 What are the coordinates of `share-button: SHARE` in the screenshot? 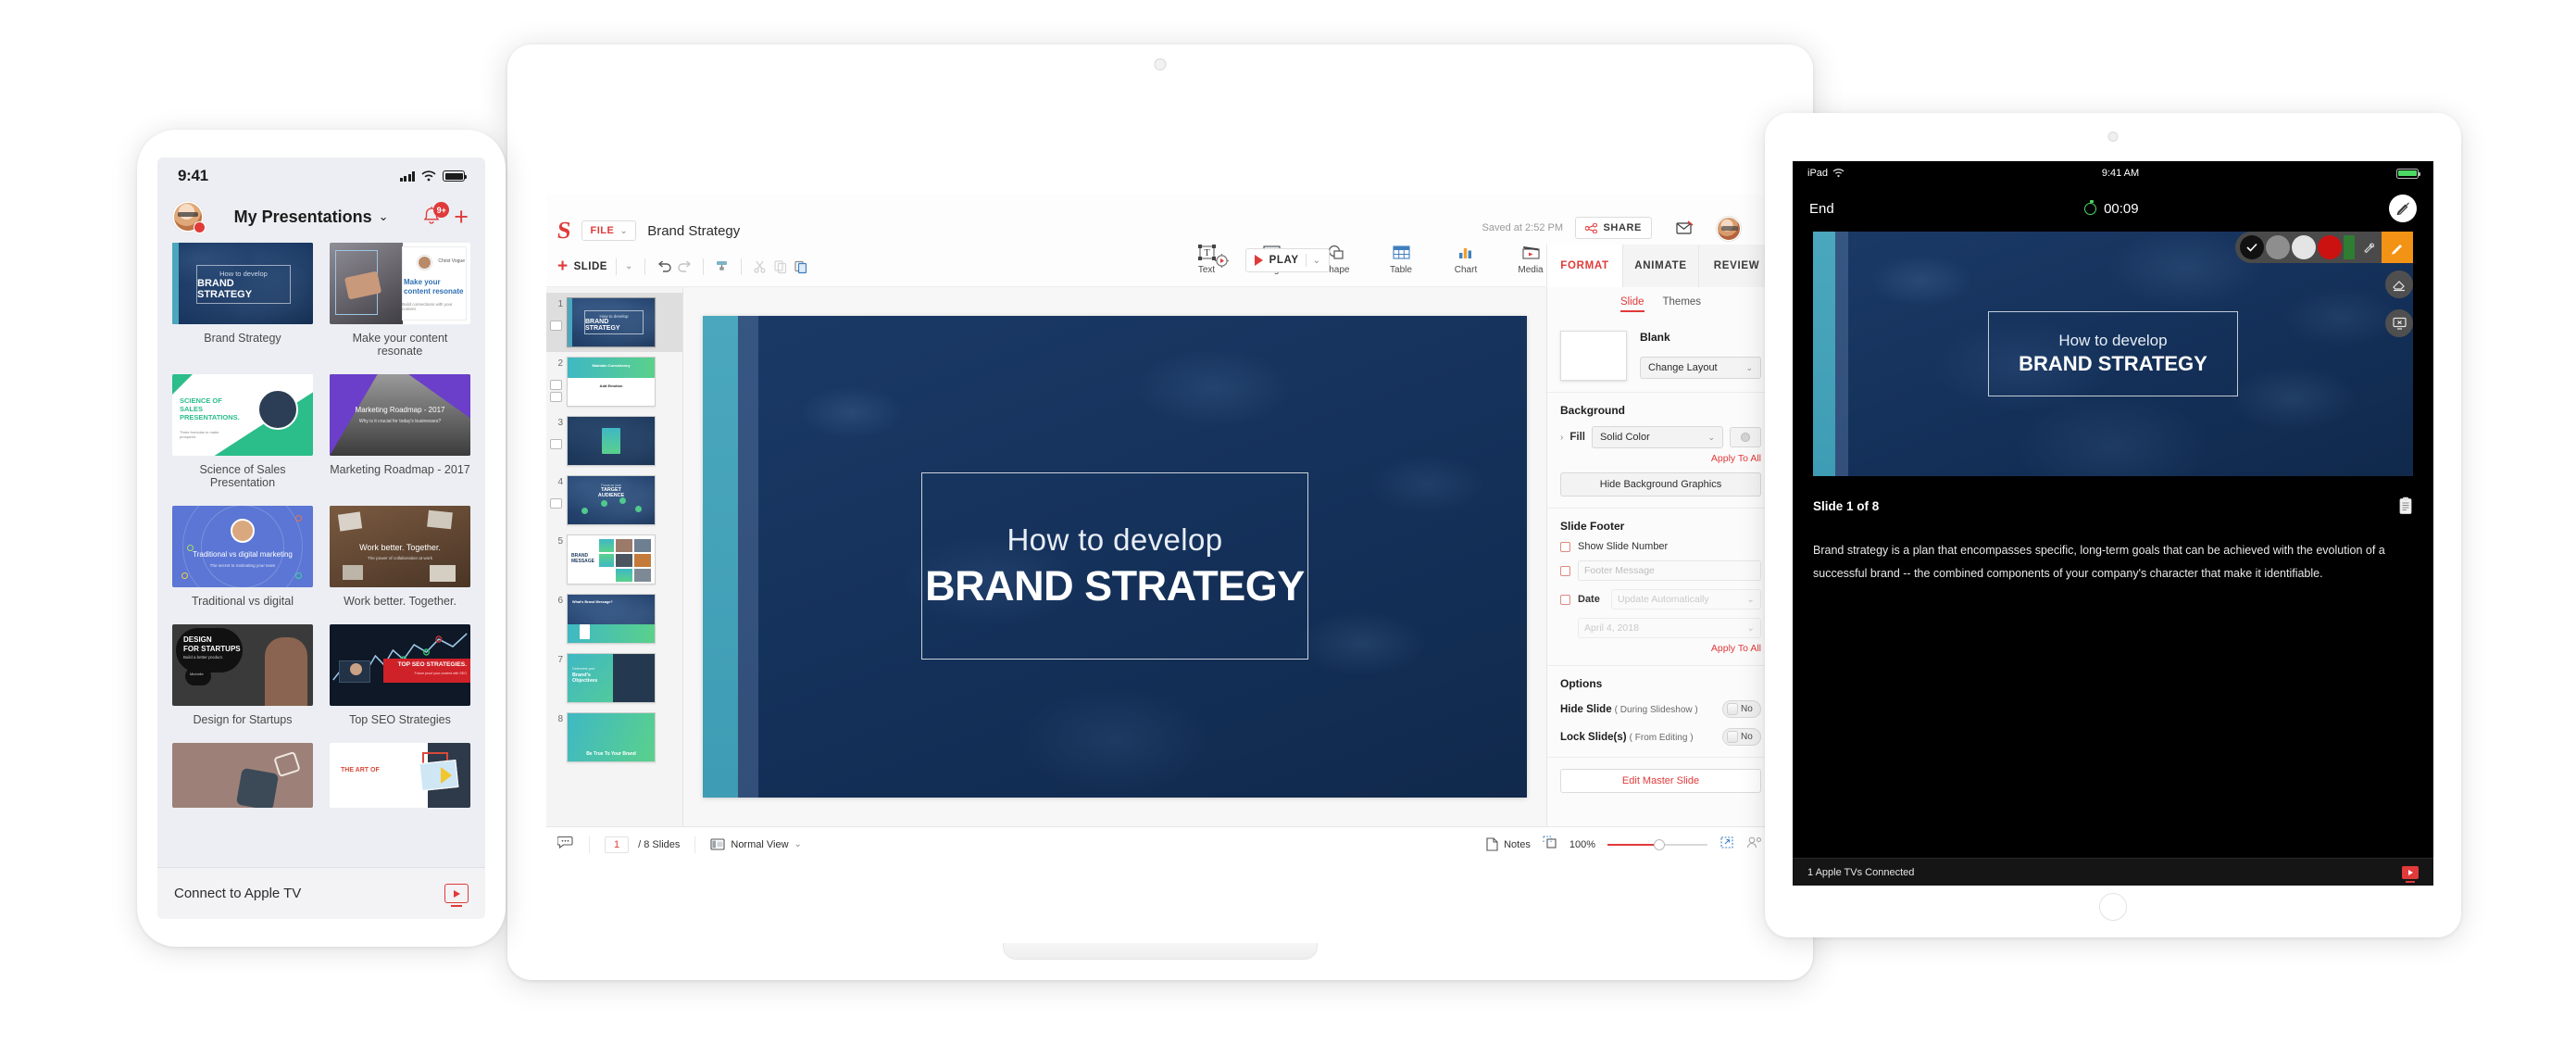 It's located at (1614, 228).